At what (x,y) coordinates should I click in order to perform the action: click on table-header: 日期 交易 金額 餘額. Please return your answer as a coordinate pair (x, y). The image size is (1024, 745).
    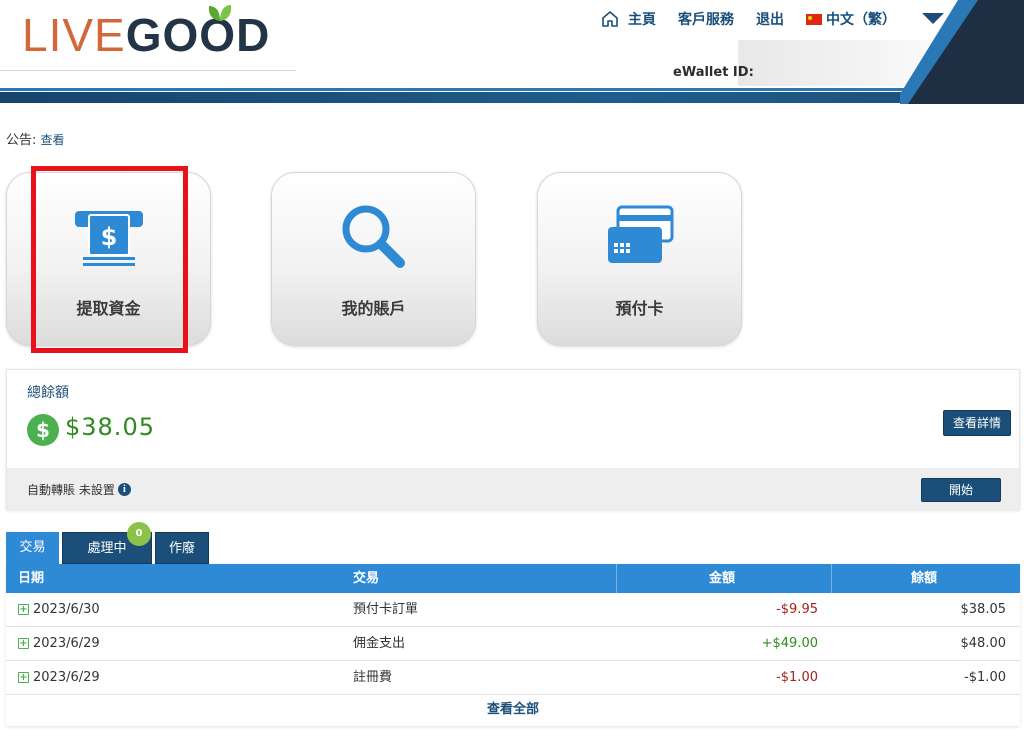
    Looking at the image, I should click on (513, 578).